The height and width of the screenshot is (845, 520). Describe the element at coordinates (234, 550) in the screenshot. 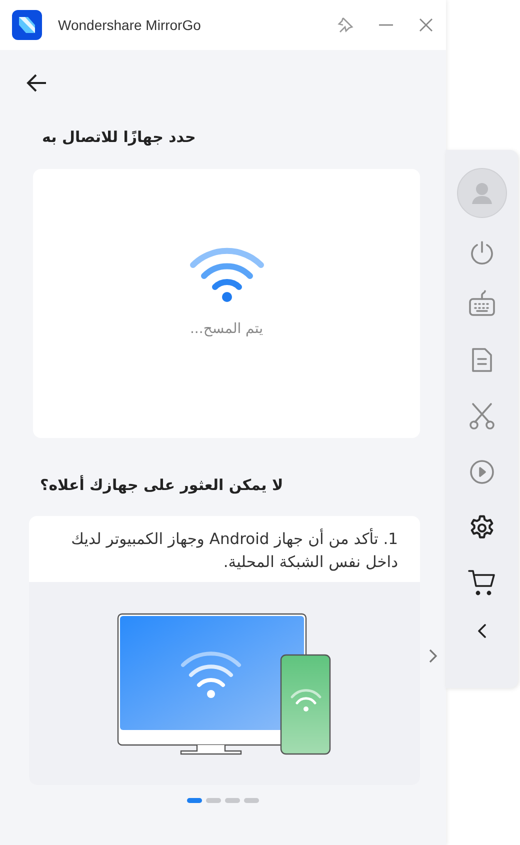

I see `tip-text: 1. تأكد من أن جهاز Android وجهاز الكمبيوتر لديك داخل نفس الشبكة المحلية.` at that location.